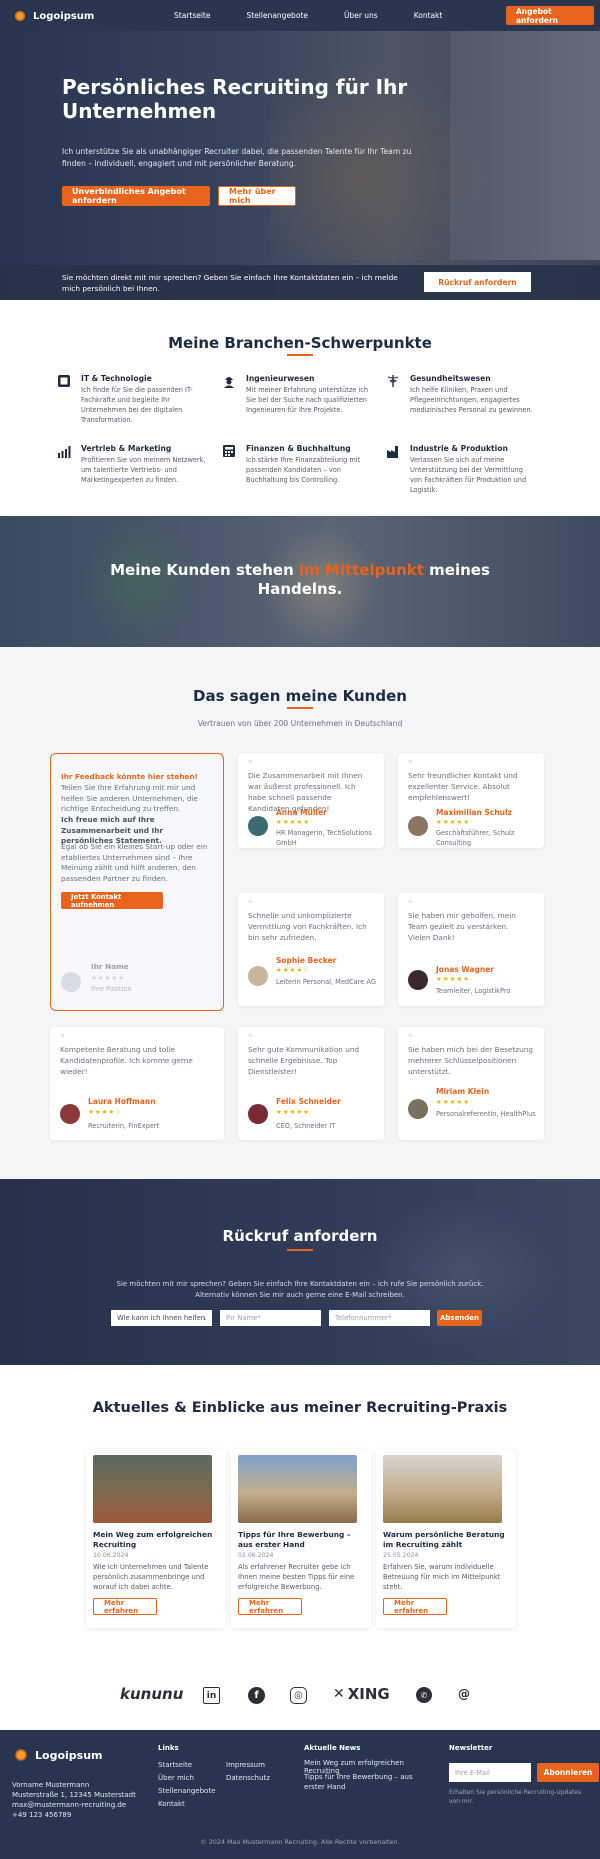 Image resolution: width=600 pixels, height=1859 pixels. What do you see at coordinates (186, 1791) in the screenshot?
I see `footer-link-stellenangebote: Stellenangebote` at bounding box center [186, 1791].